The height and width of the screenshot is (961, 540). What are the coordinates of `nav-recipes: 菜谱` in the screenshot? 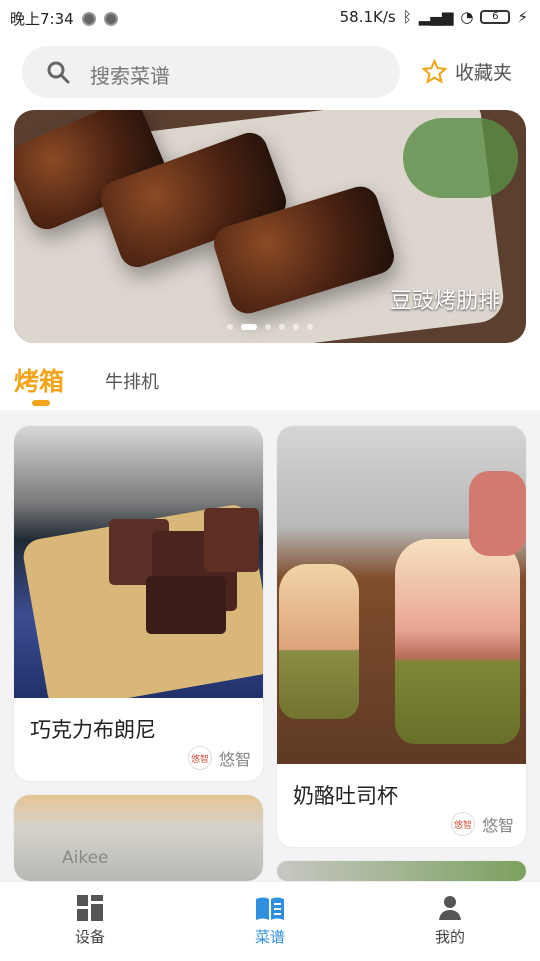 It's located at (270, 920).